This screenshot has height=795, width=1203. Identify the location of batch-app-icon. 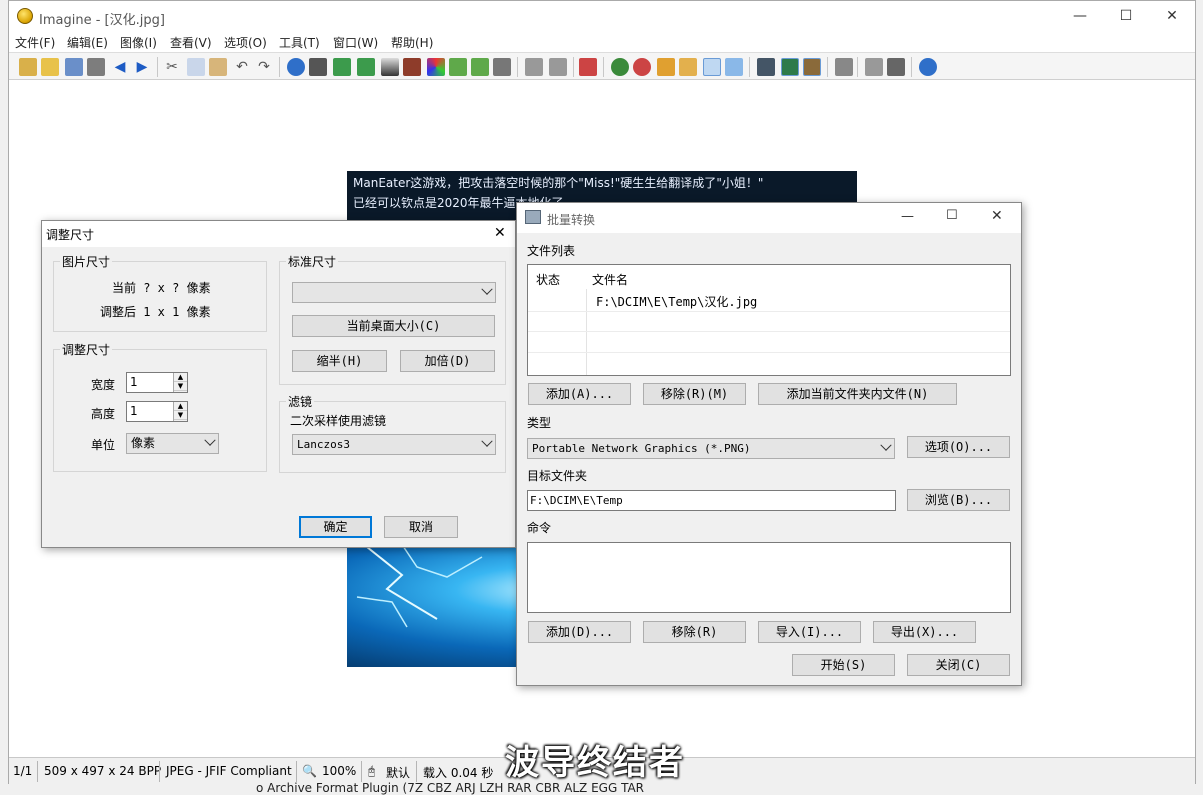
(533, 217).